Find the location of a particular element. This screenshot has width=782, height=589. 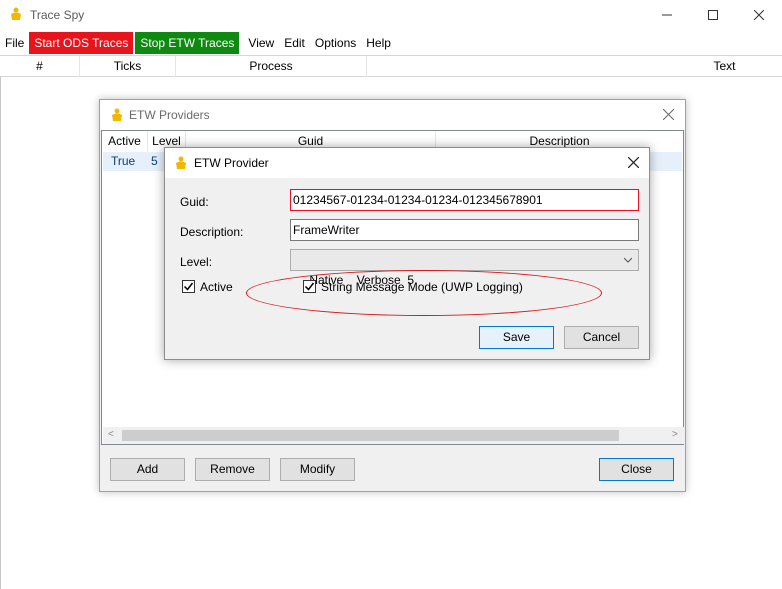

etw-providers-title: ETW Providers is located at coordinates (169, 115).